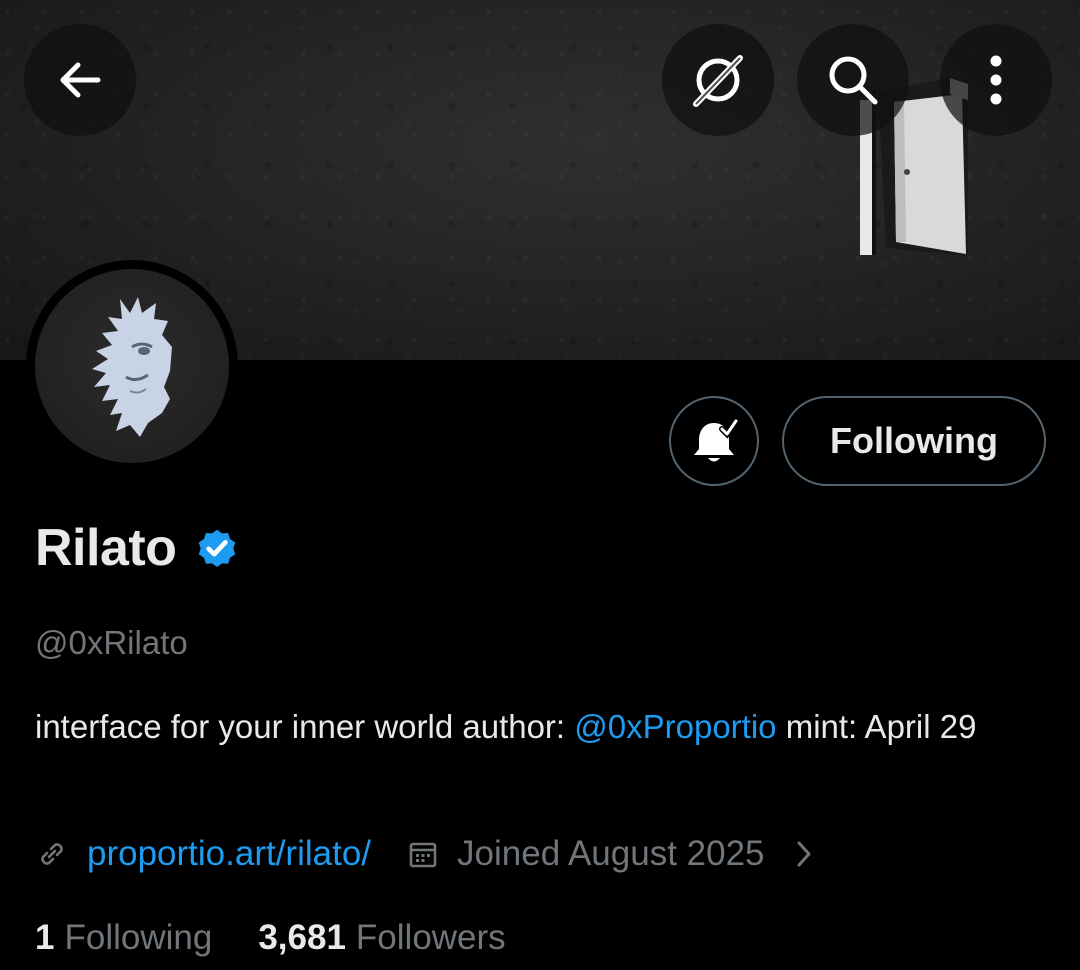  Describe the element at coordinates (138, 938) in the screenshot. I see `following-label: Following` at that location.